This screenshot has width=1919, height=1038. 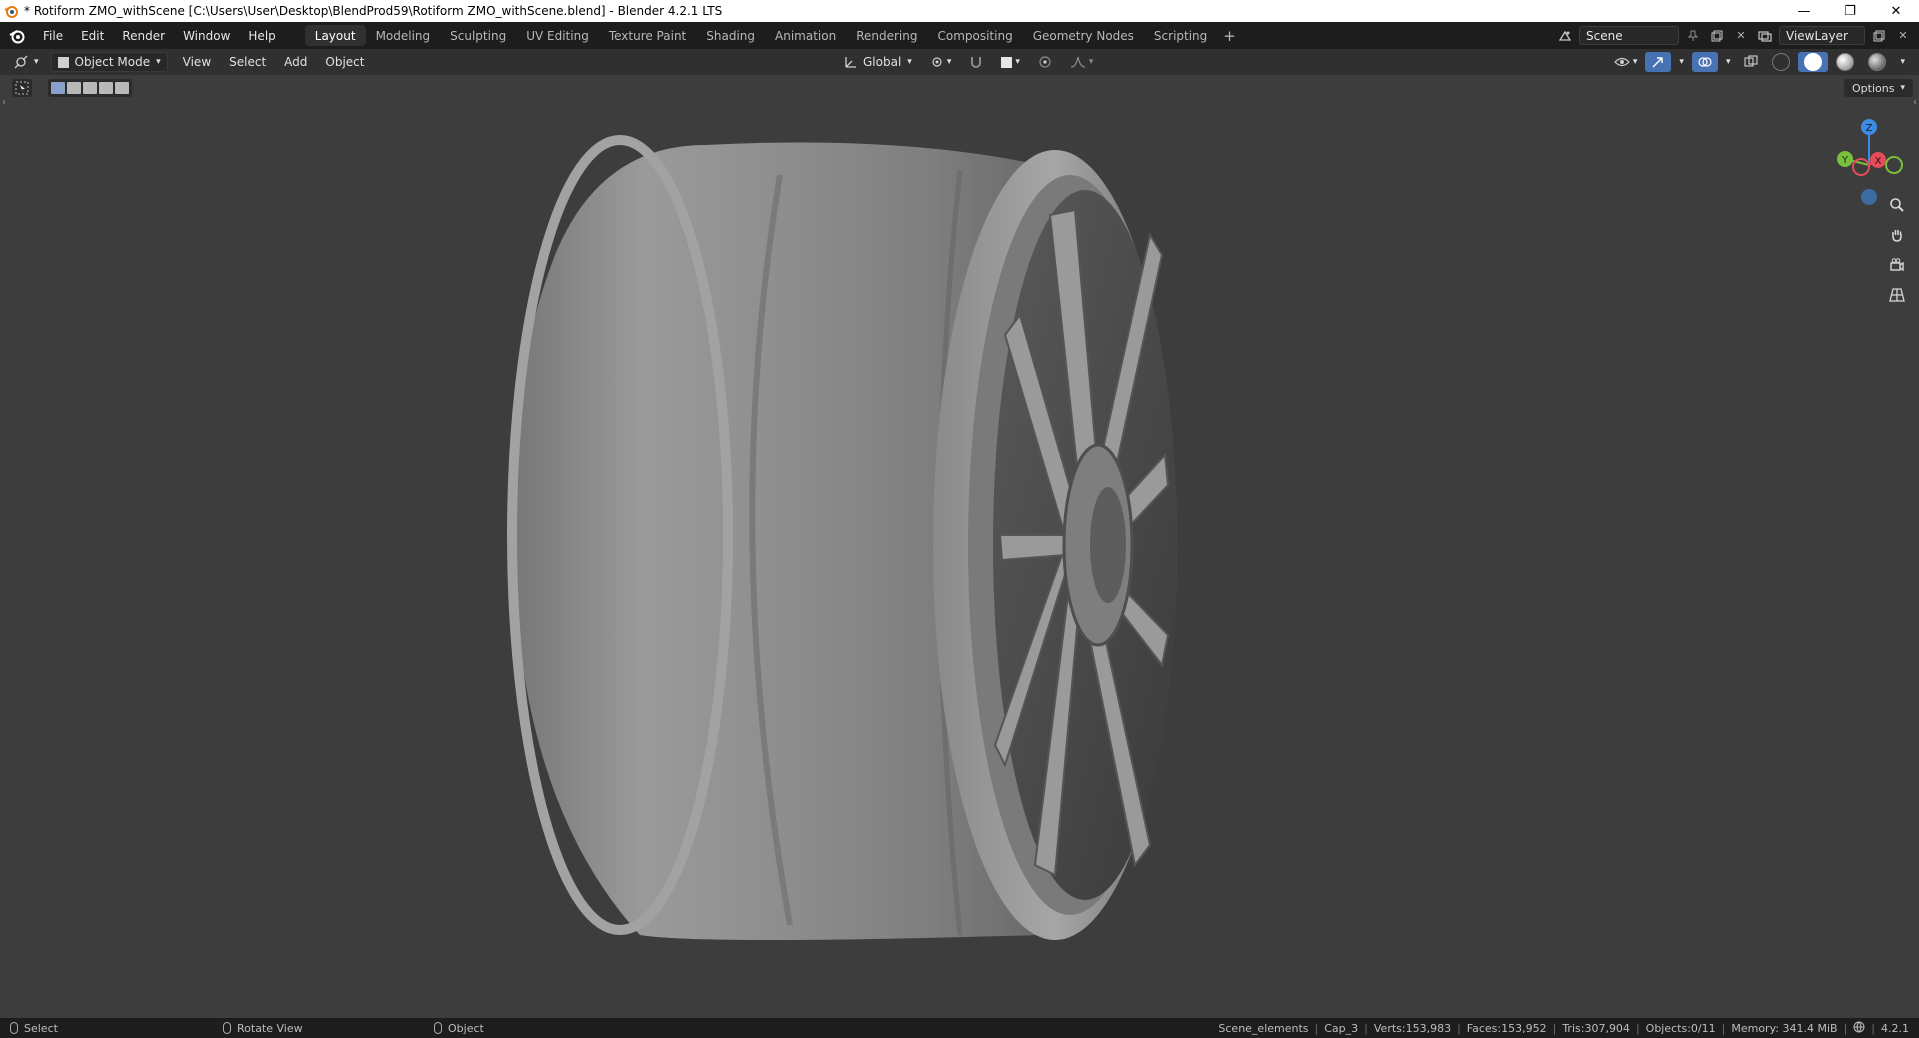 I want to click on tab-texture-paint: Texture Paint, so click(x=647, y=35).